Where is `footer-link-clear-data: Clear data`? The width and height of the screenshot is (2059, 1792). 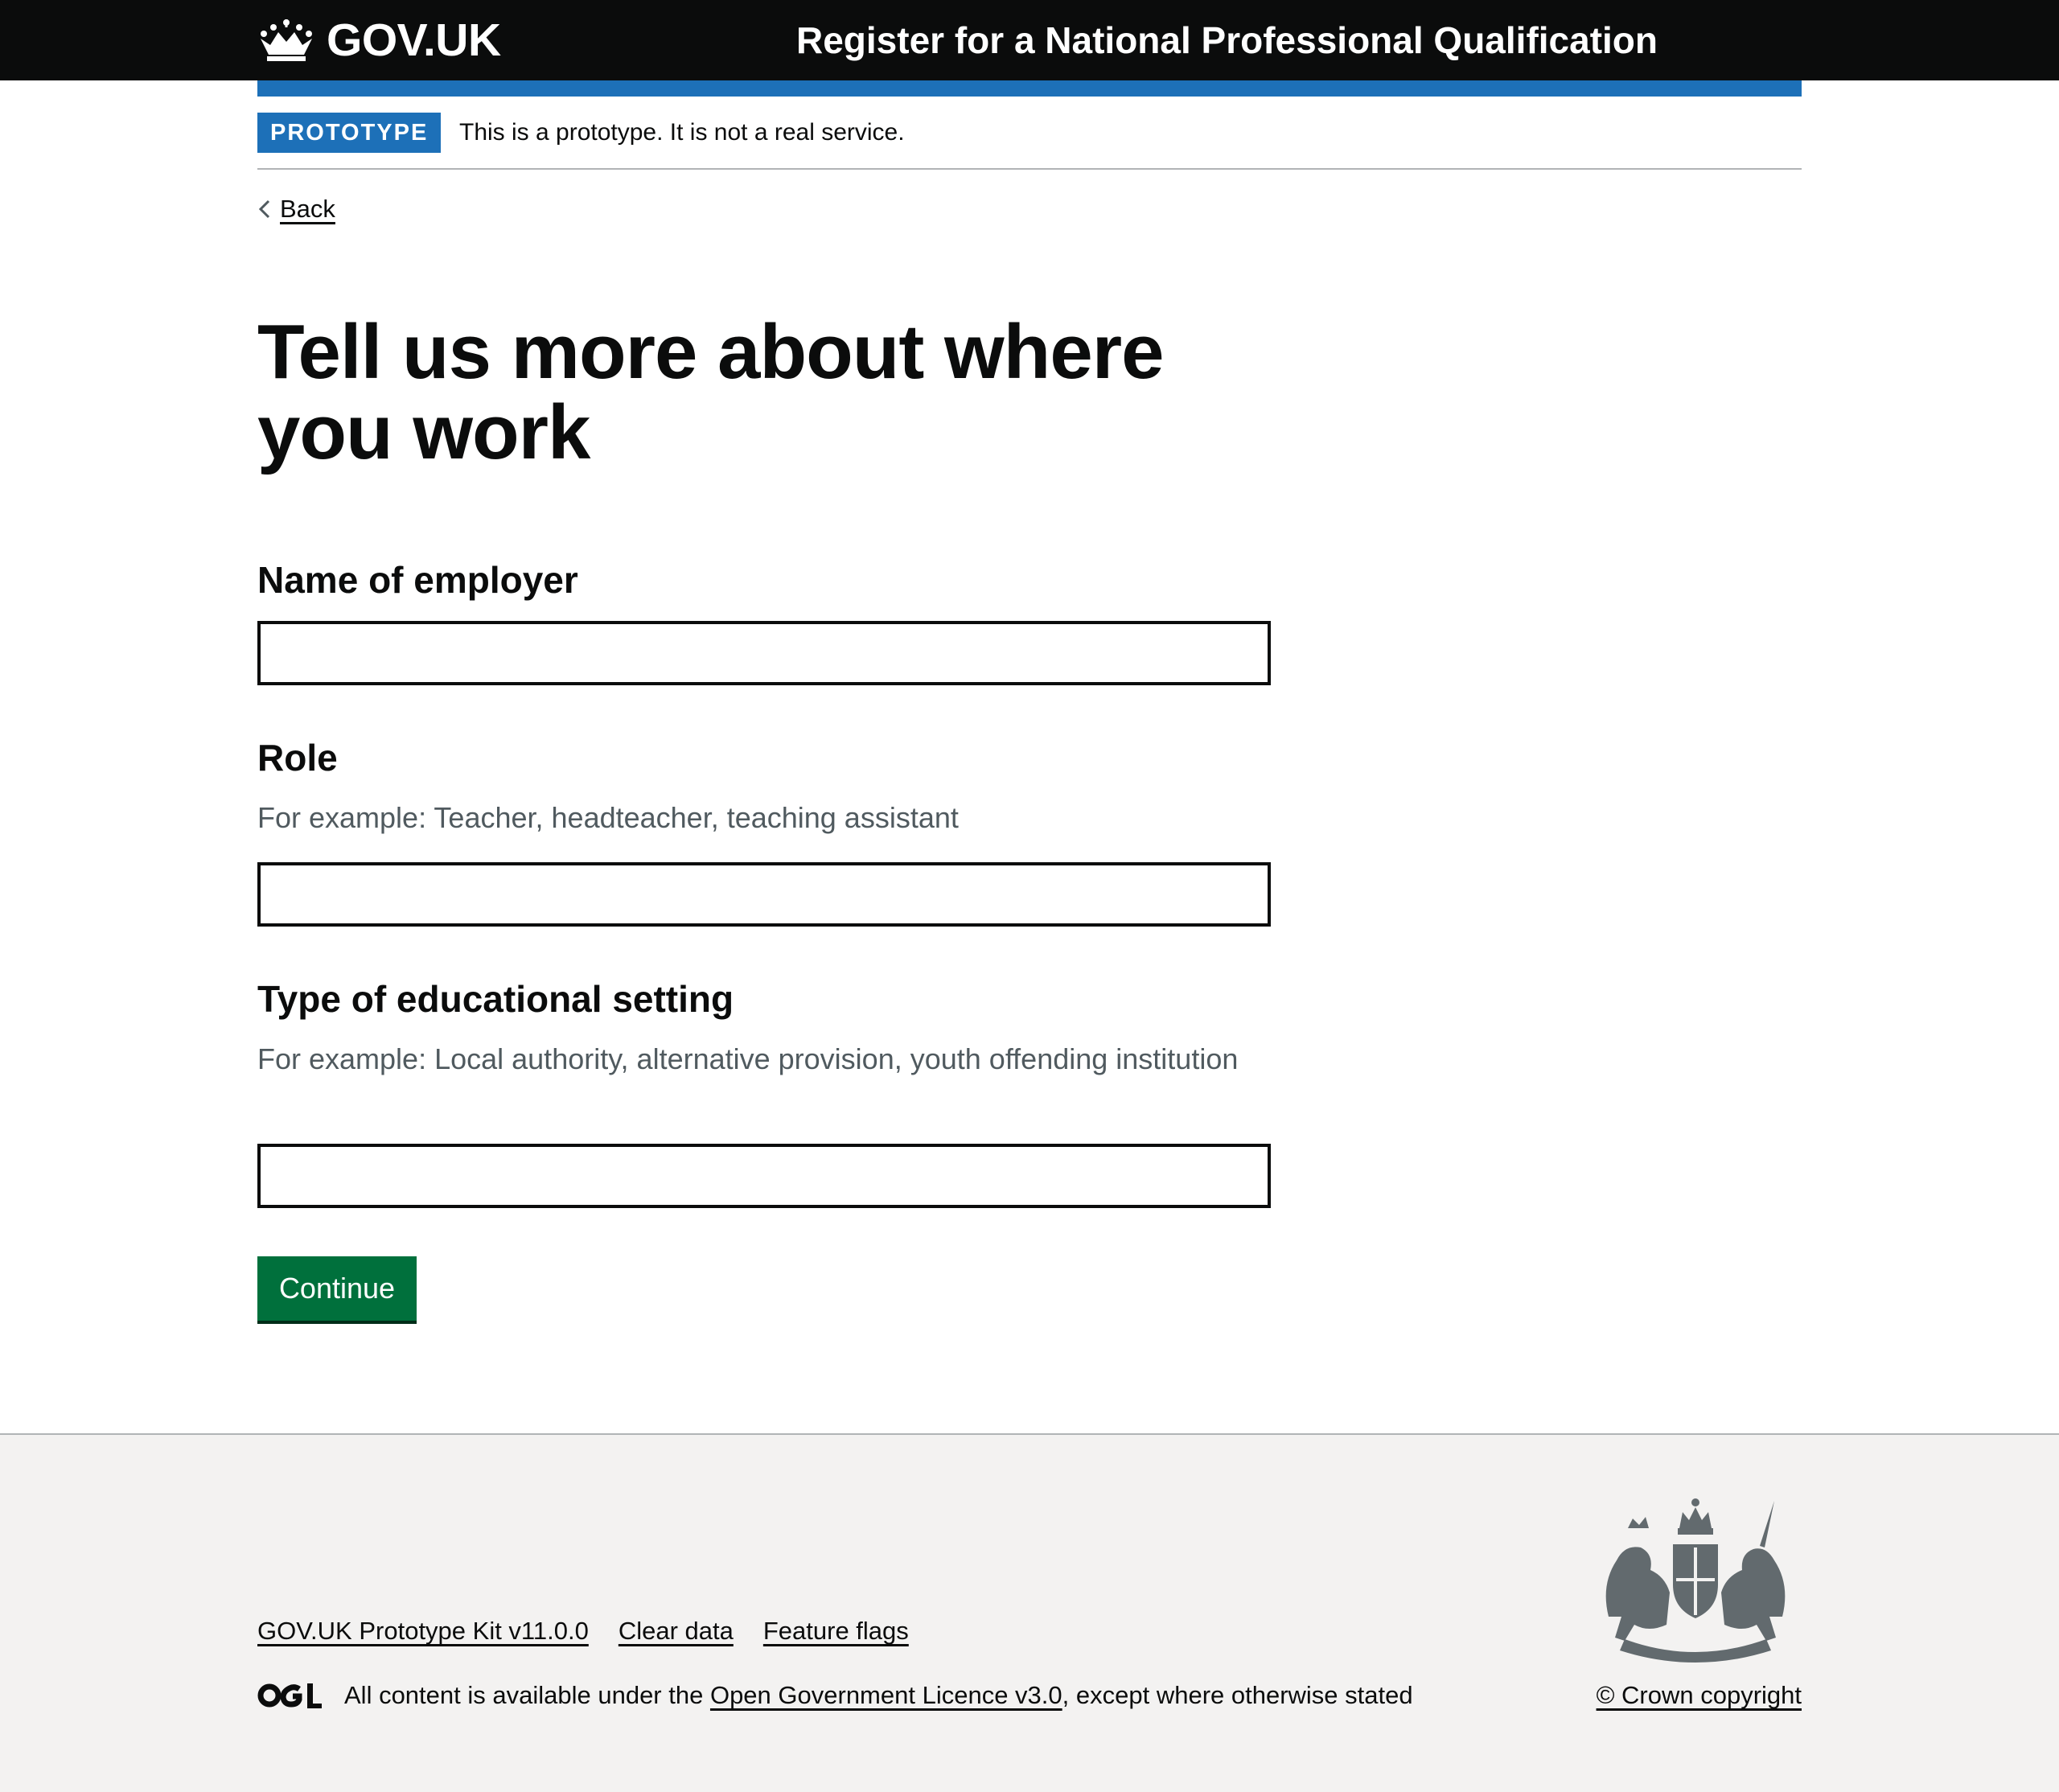 footer-link-clear-data: Clear data is located at coordinates (676, 1631).